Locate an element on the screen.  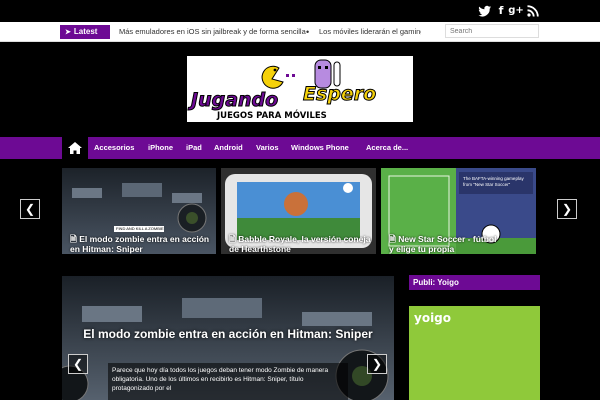
latest-badge: ➤ Latest is located at coordinates (85, 32).